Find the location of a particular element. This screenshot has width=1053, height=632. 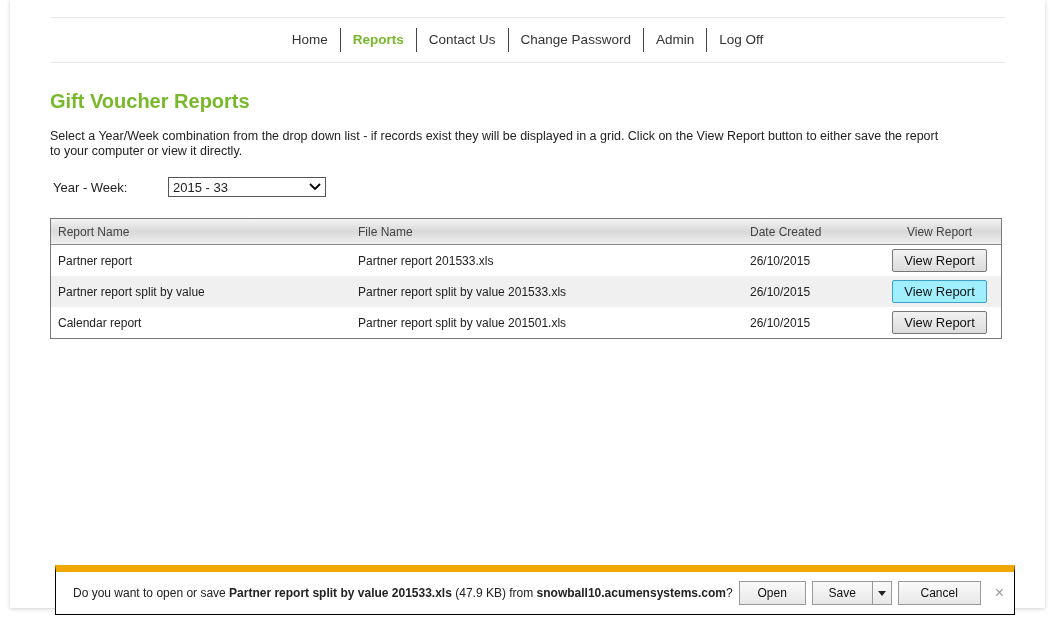

save-button: Save is located at coordinates (841, 593).